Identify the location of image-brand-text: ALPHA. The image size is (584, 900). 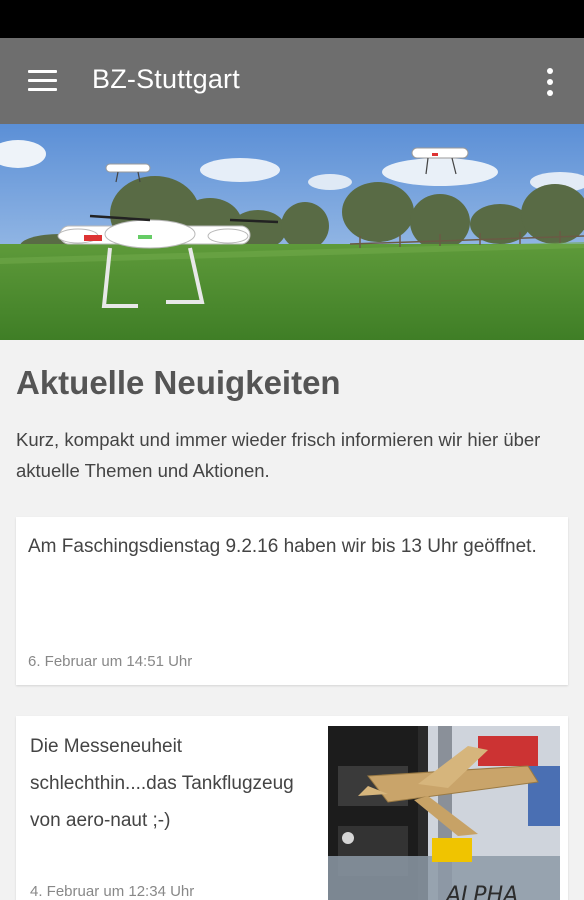
(481, 891).